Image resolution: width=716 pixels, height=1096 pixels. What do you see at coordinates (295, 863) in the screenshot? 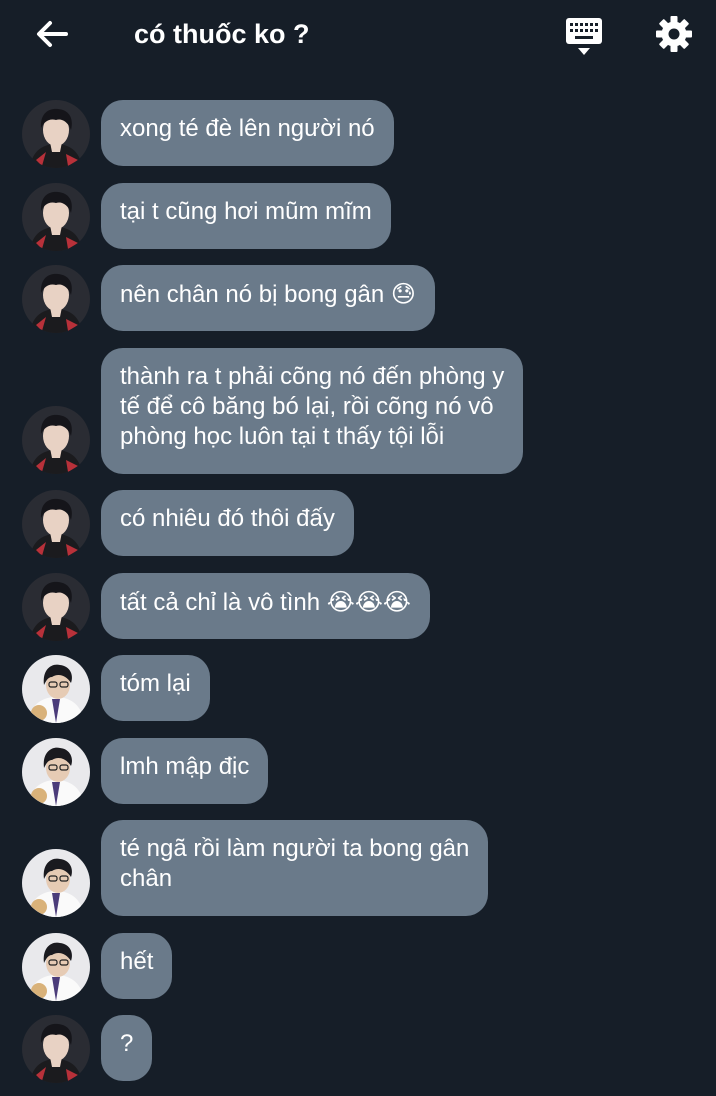
I see `message-text: té ngã rồi làm người ta bong gân chân` at bounding box center [295, 863].